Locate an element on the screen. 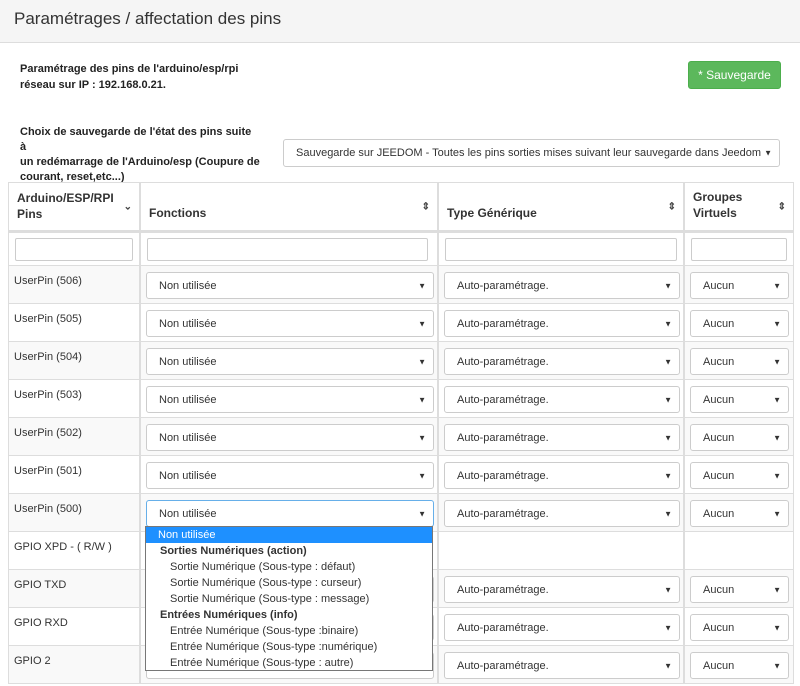  filter-groupes-input is located at coordinates (739, 249).